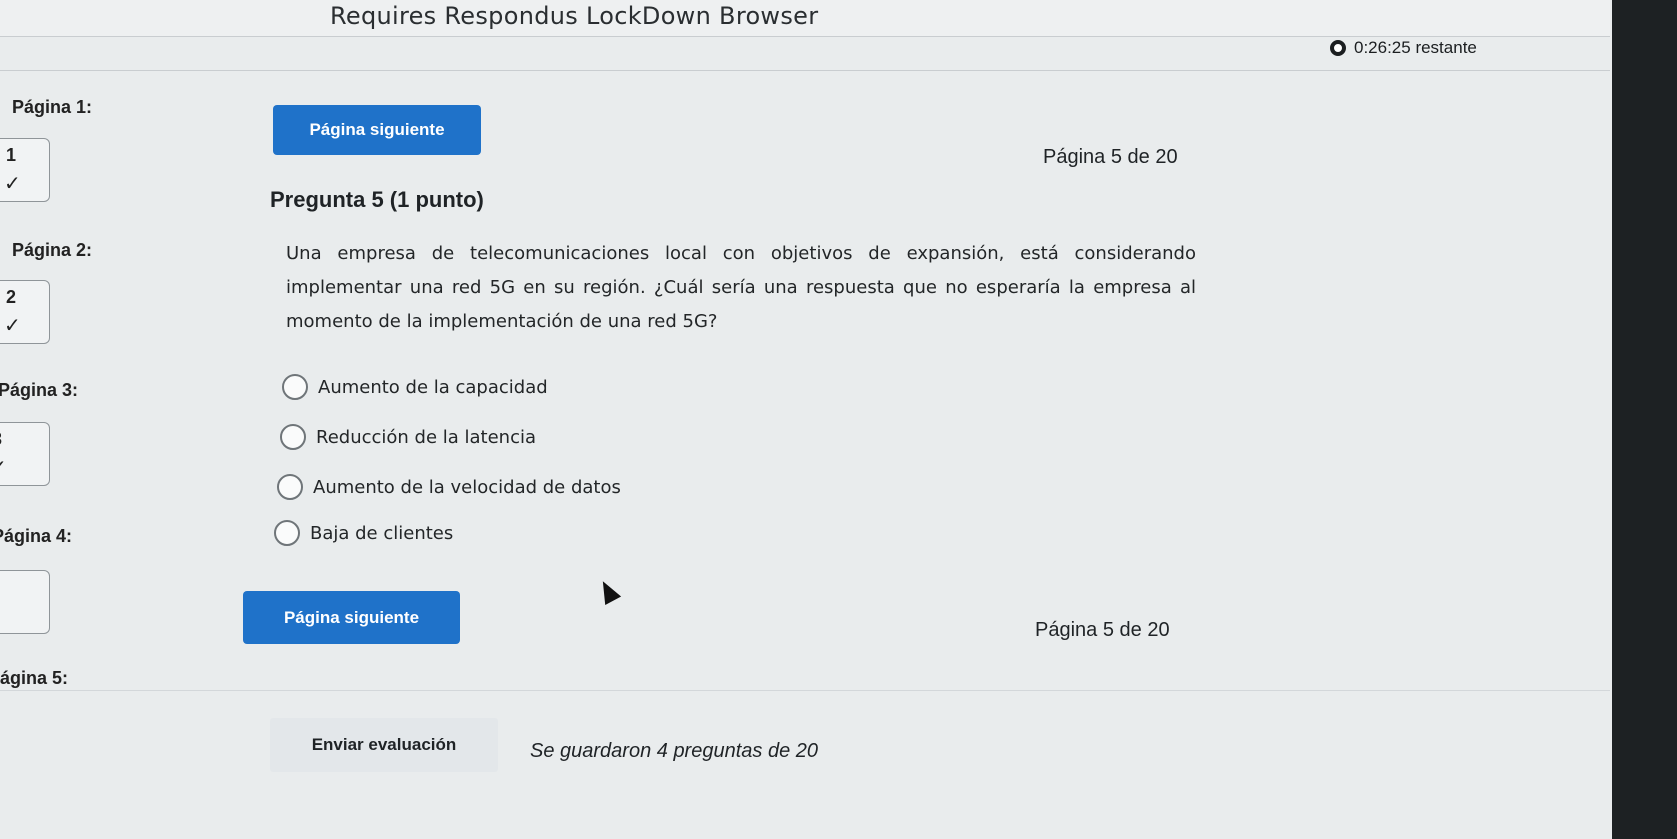  I want to click on next-page-button-bottom: Página siguiente, so click(351, 617).